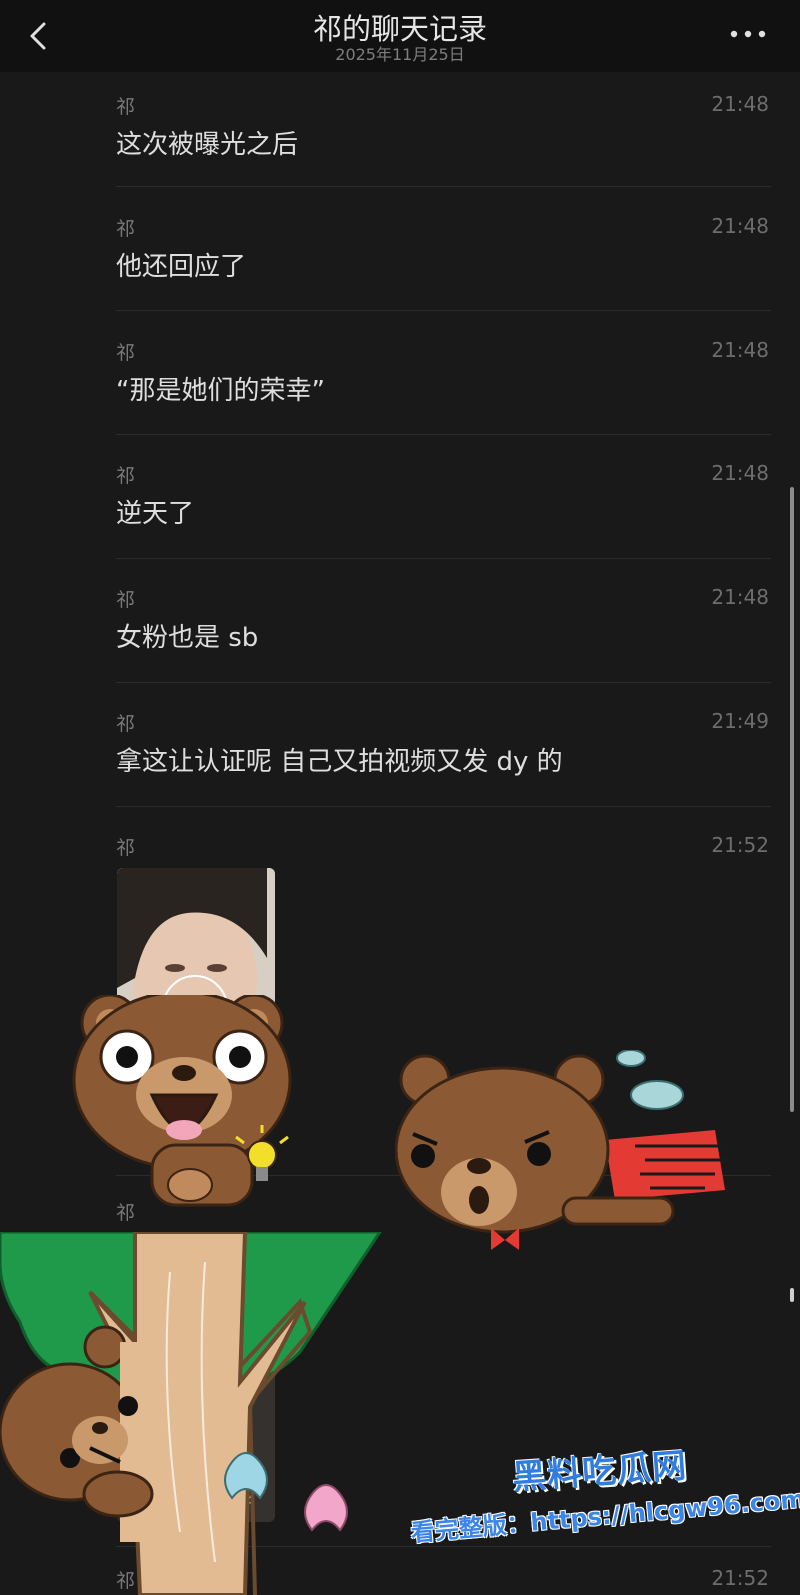  What do you see at coordinates (400, 54) in the screenshot?
I see `page-date: 2025年11月25日` at bounding box center [400, 54].